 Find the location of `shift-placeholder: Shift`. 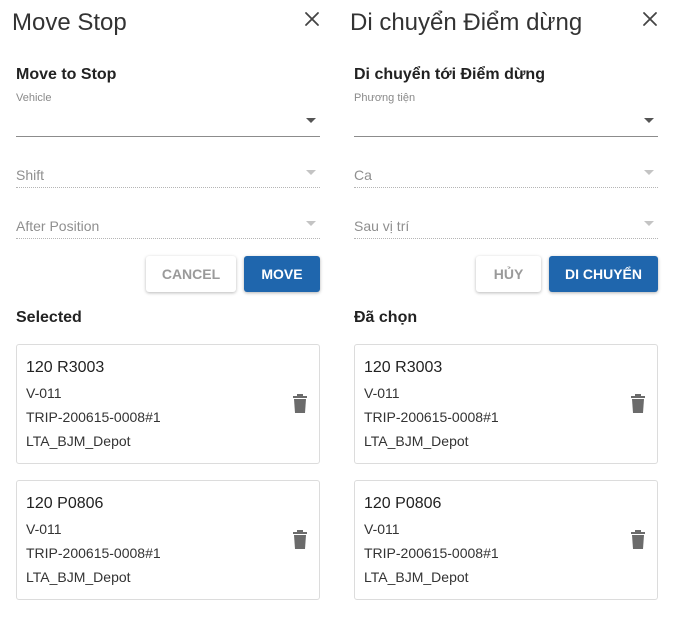

shift-placeholder: Shift is located at coordinates (30, 175).